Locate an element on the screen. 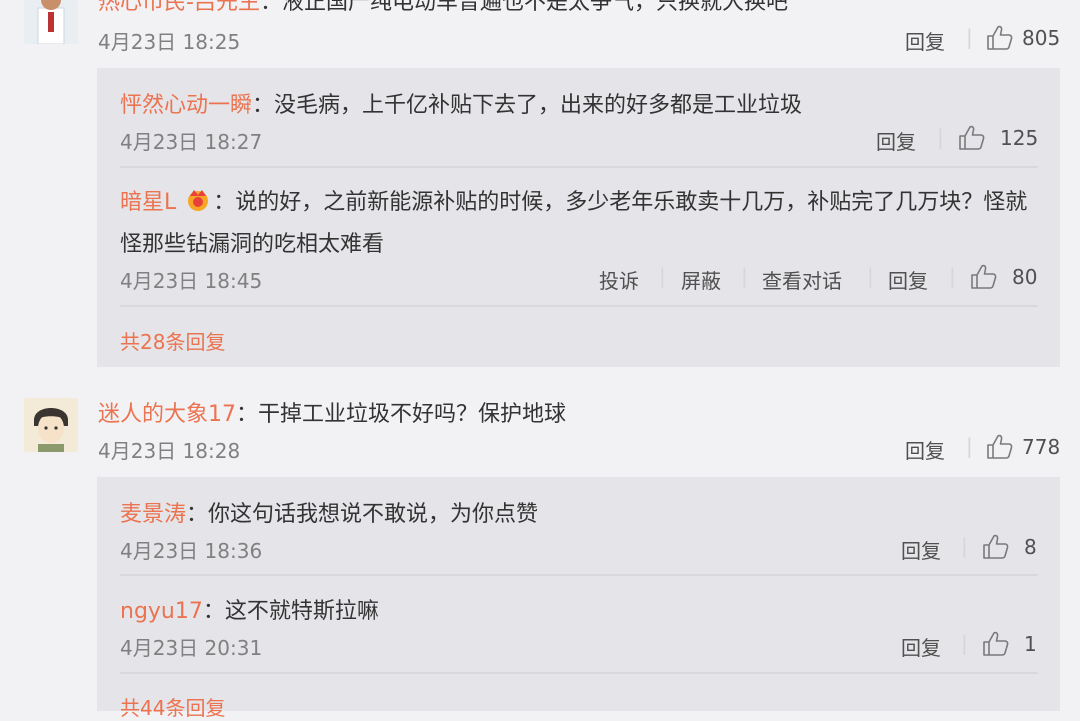 Image resolution: width=1080 pixels, height=721 pixels. like-count: 8 is located at coordinates (1030, 547).